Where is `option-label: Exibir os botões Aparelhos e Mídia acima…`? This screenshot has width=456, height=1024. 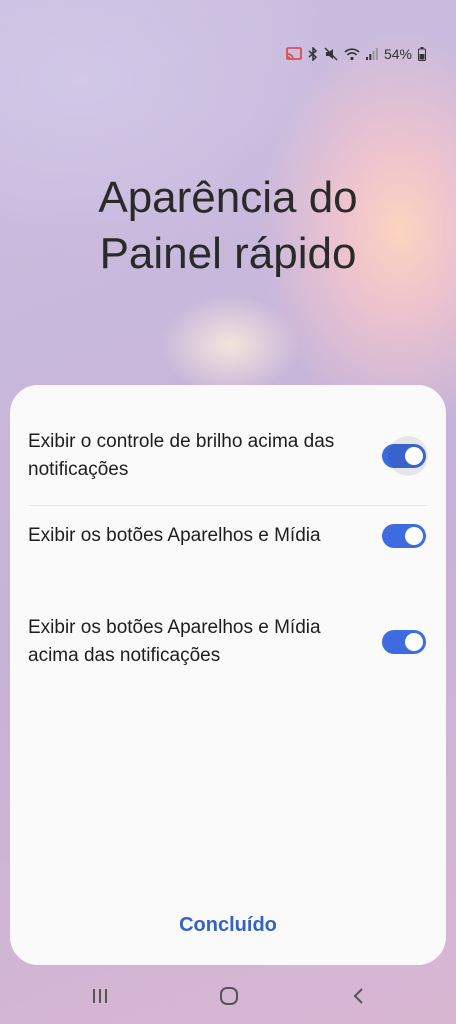 option-label: Exibir os botões Aparelhos e Mídia acima… is located at coordinates (174, 641).